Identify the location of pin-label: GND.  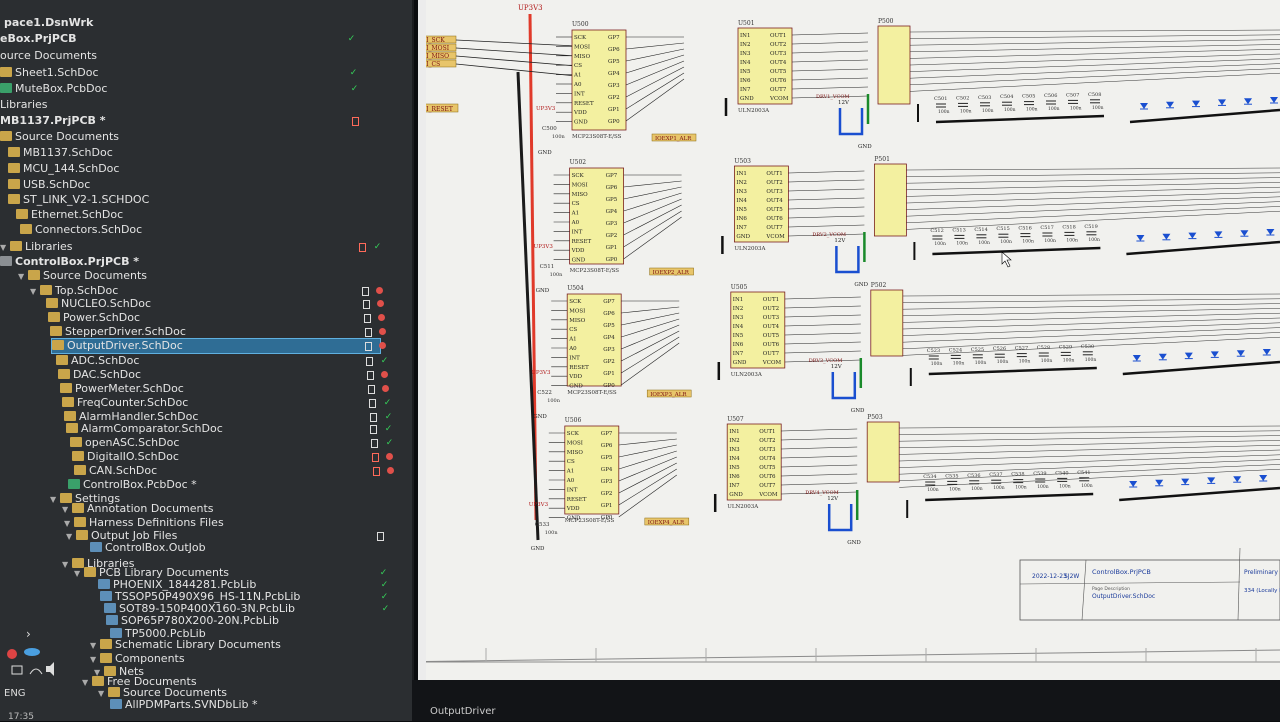
(747, 99).